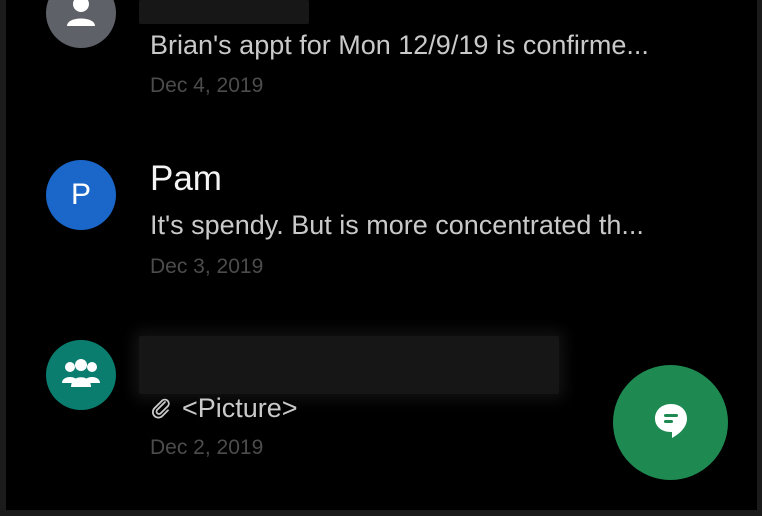 The height and width of the screenshot is (516, 762). What do you see at coordinates (207, 447) in the screenshot?
I see `message-date: Dec 2, 2019` at bounding box center [207, 447].